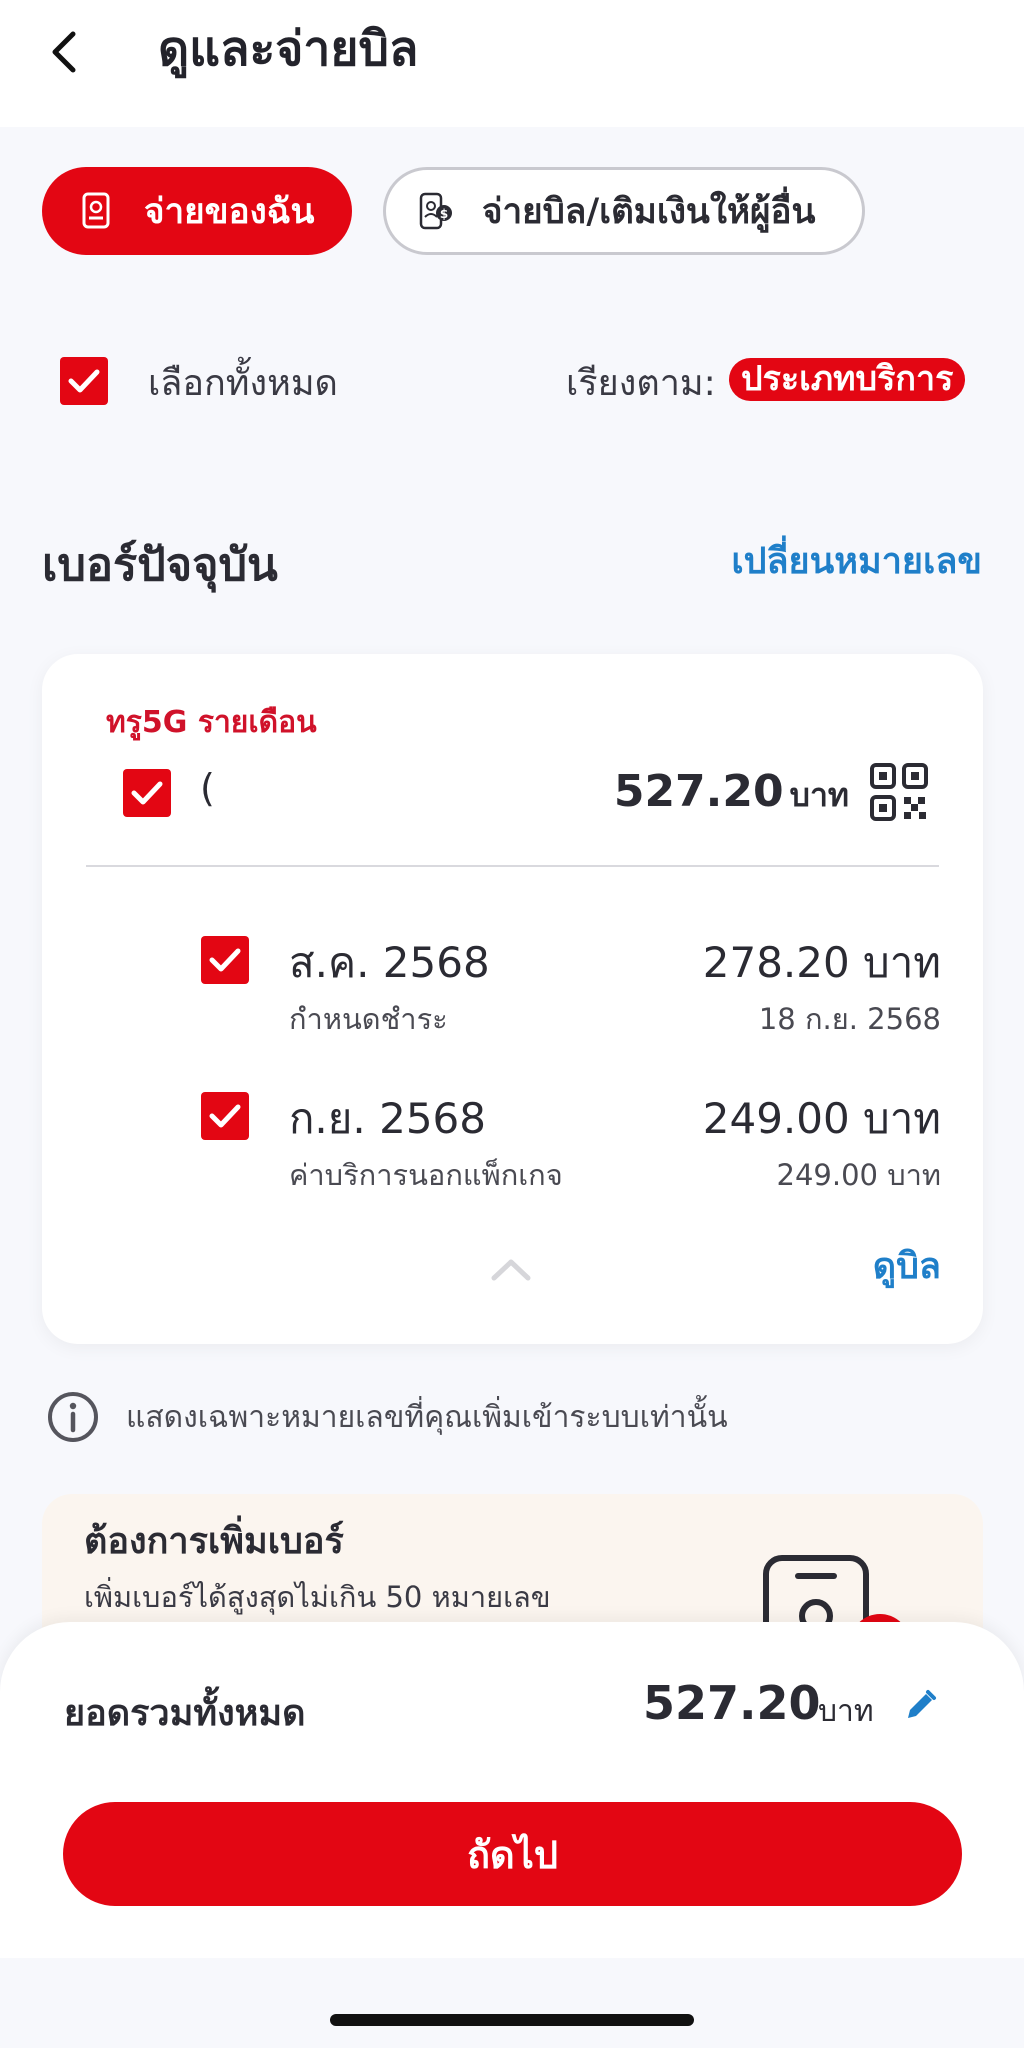 This screenshot has height=2048, width=1024. Describe the element at coordinates (368, 1019) in the screenshot. I see `bill-sub-label: กำหนดชำระ` at that location.